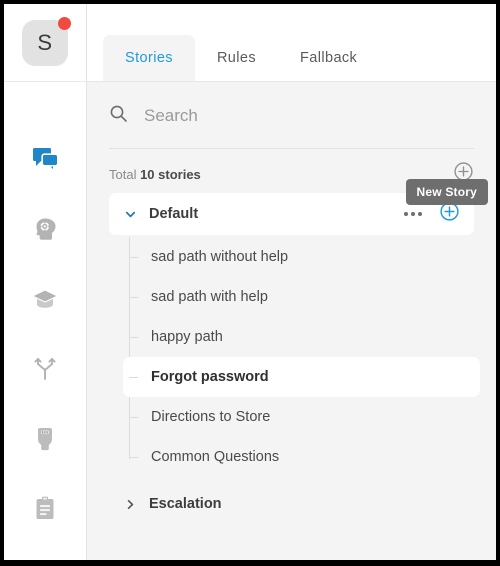 This screenshot has width=500, height=566. Describe the element at coordinates (149, 58) in the screenshot. I see `tab-stories: Stories` at that location.